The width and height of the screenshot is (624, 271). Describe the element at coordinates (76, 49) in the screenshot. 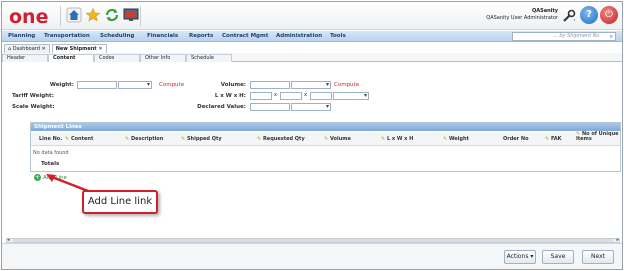

I see `tab-label: New Shipment` at that location.